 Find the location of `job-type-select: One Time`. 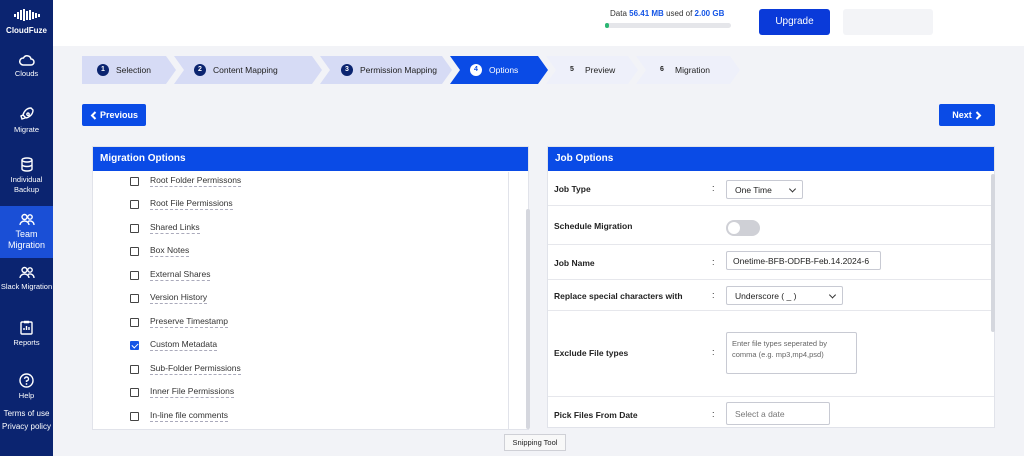

job-type-select: One Time is located at coordinates (764, 189).